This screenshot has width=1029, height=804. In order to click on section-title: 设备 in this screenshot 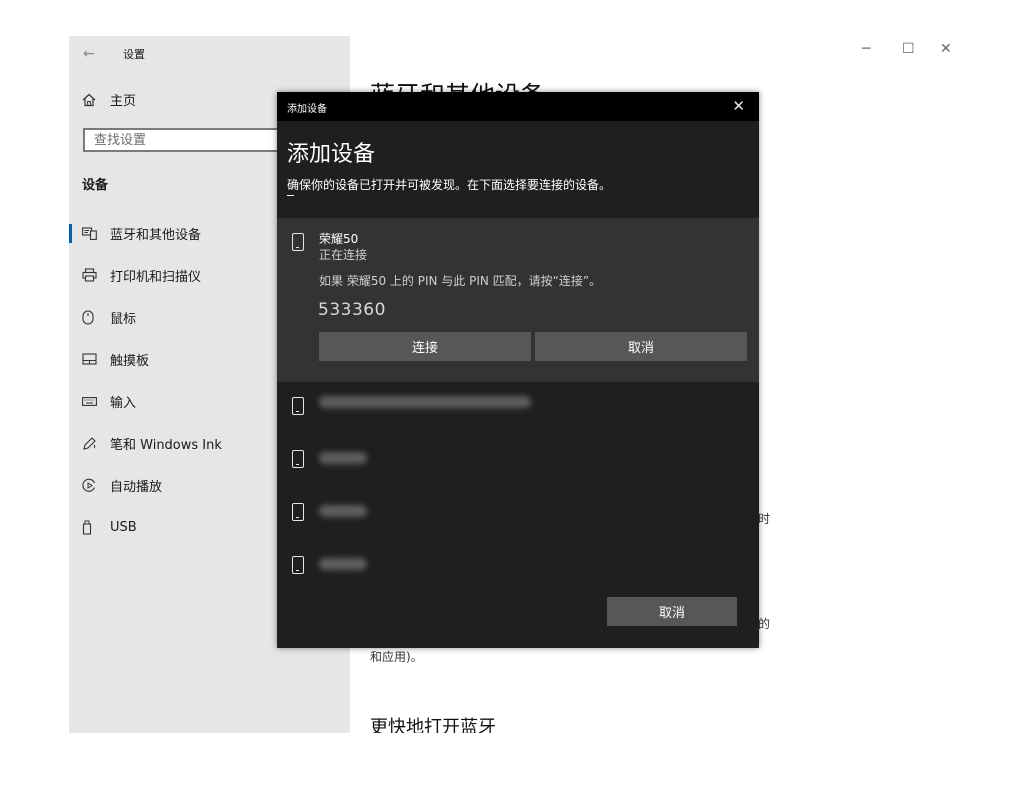, I will do `click(95, 185)`.